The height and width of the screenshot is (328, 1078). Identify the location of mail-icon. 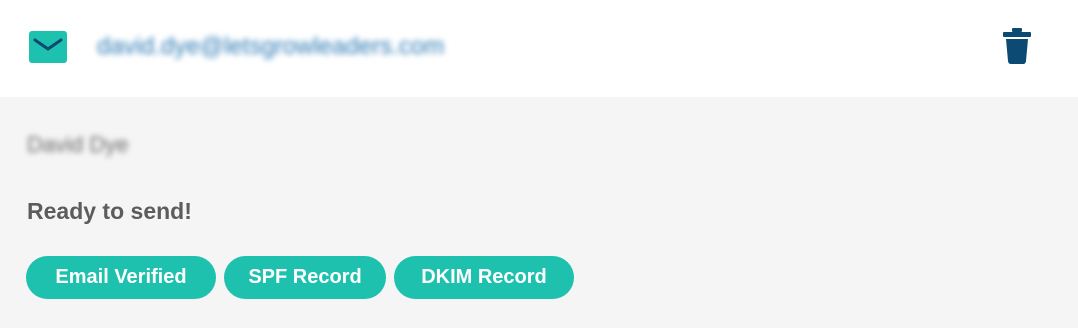
(48, 47).